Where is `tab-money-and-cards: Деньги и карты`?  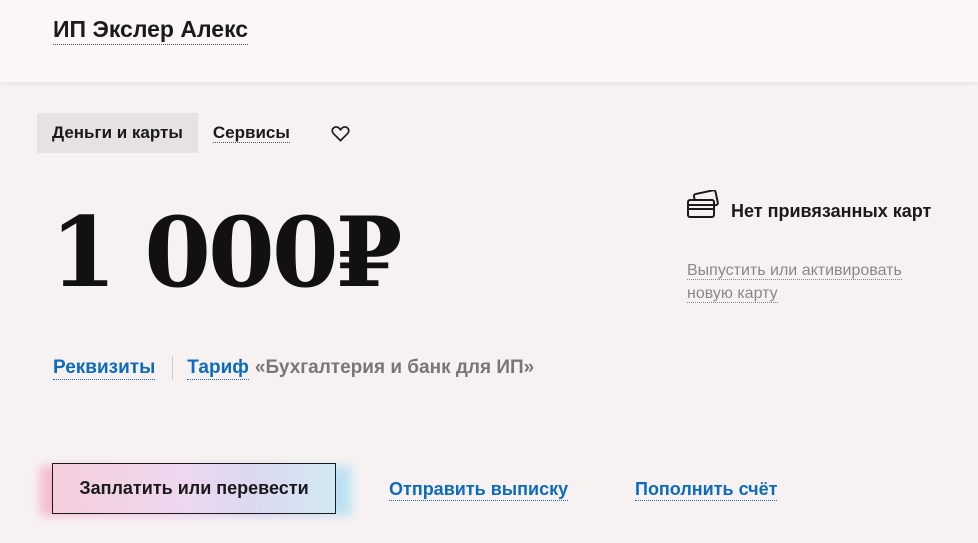 tab-money-and-cards: Деньги и карты is located at coordinates (117, 133).